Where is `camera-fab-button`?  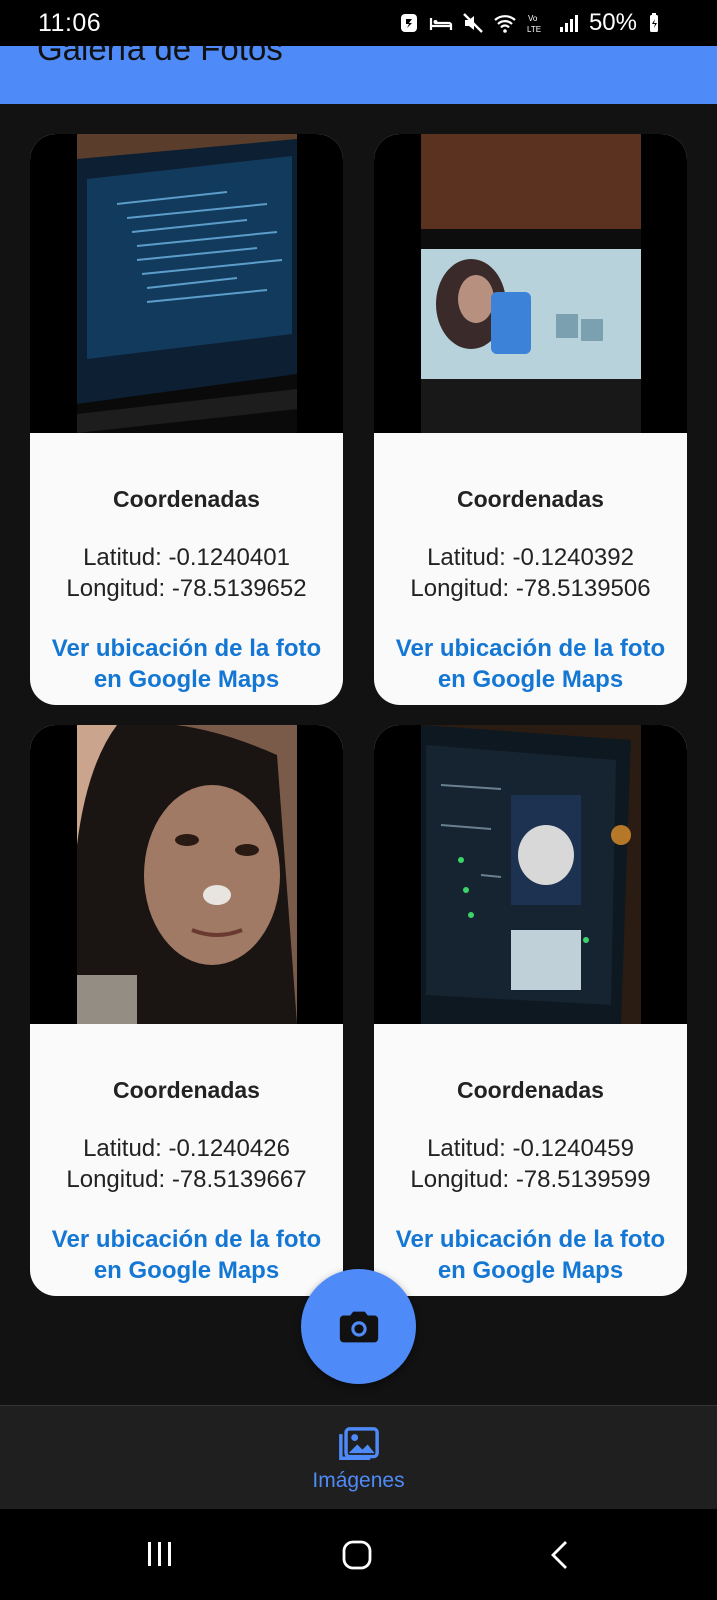 camera-fab-button is located at coordinates (358, 1326).